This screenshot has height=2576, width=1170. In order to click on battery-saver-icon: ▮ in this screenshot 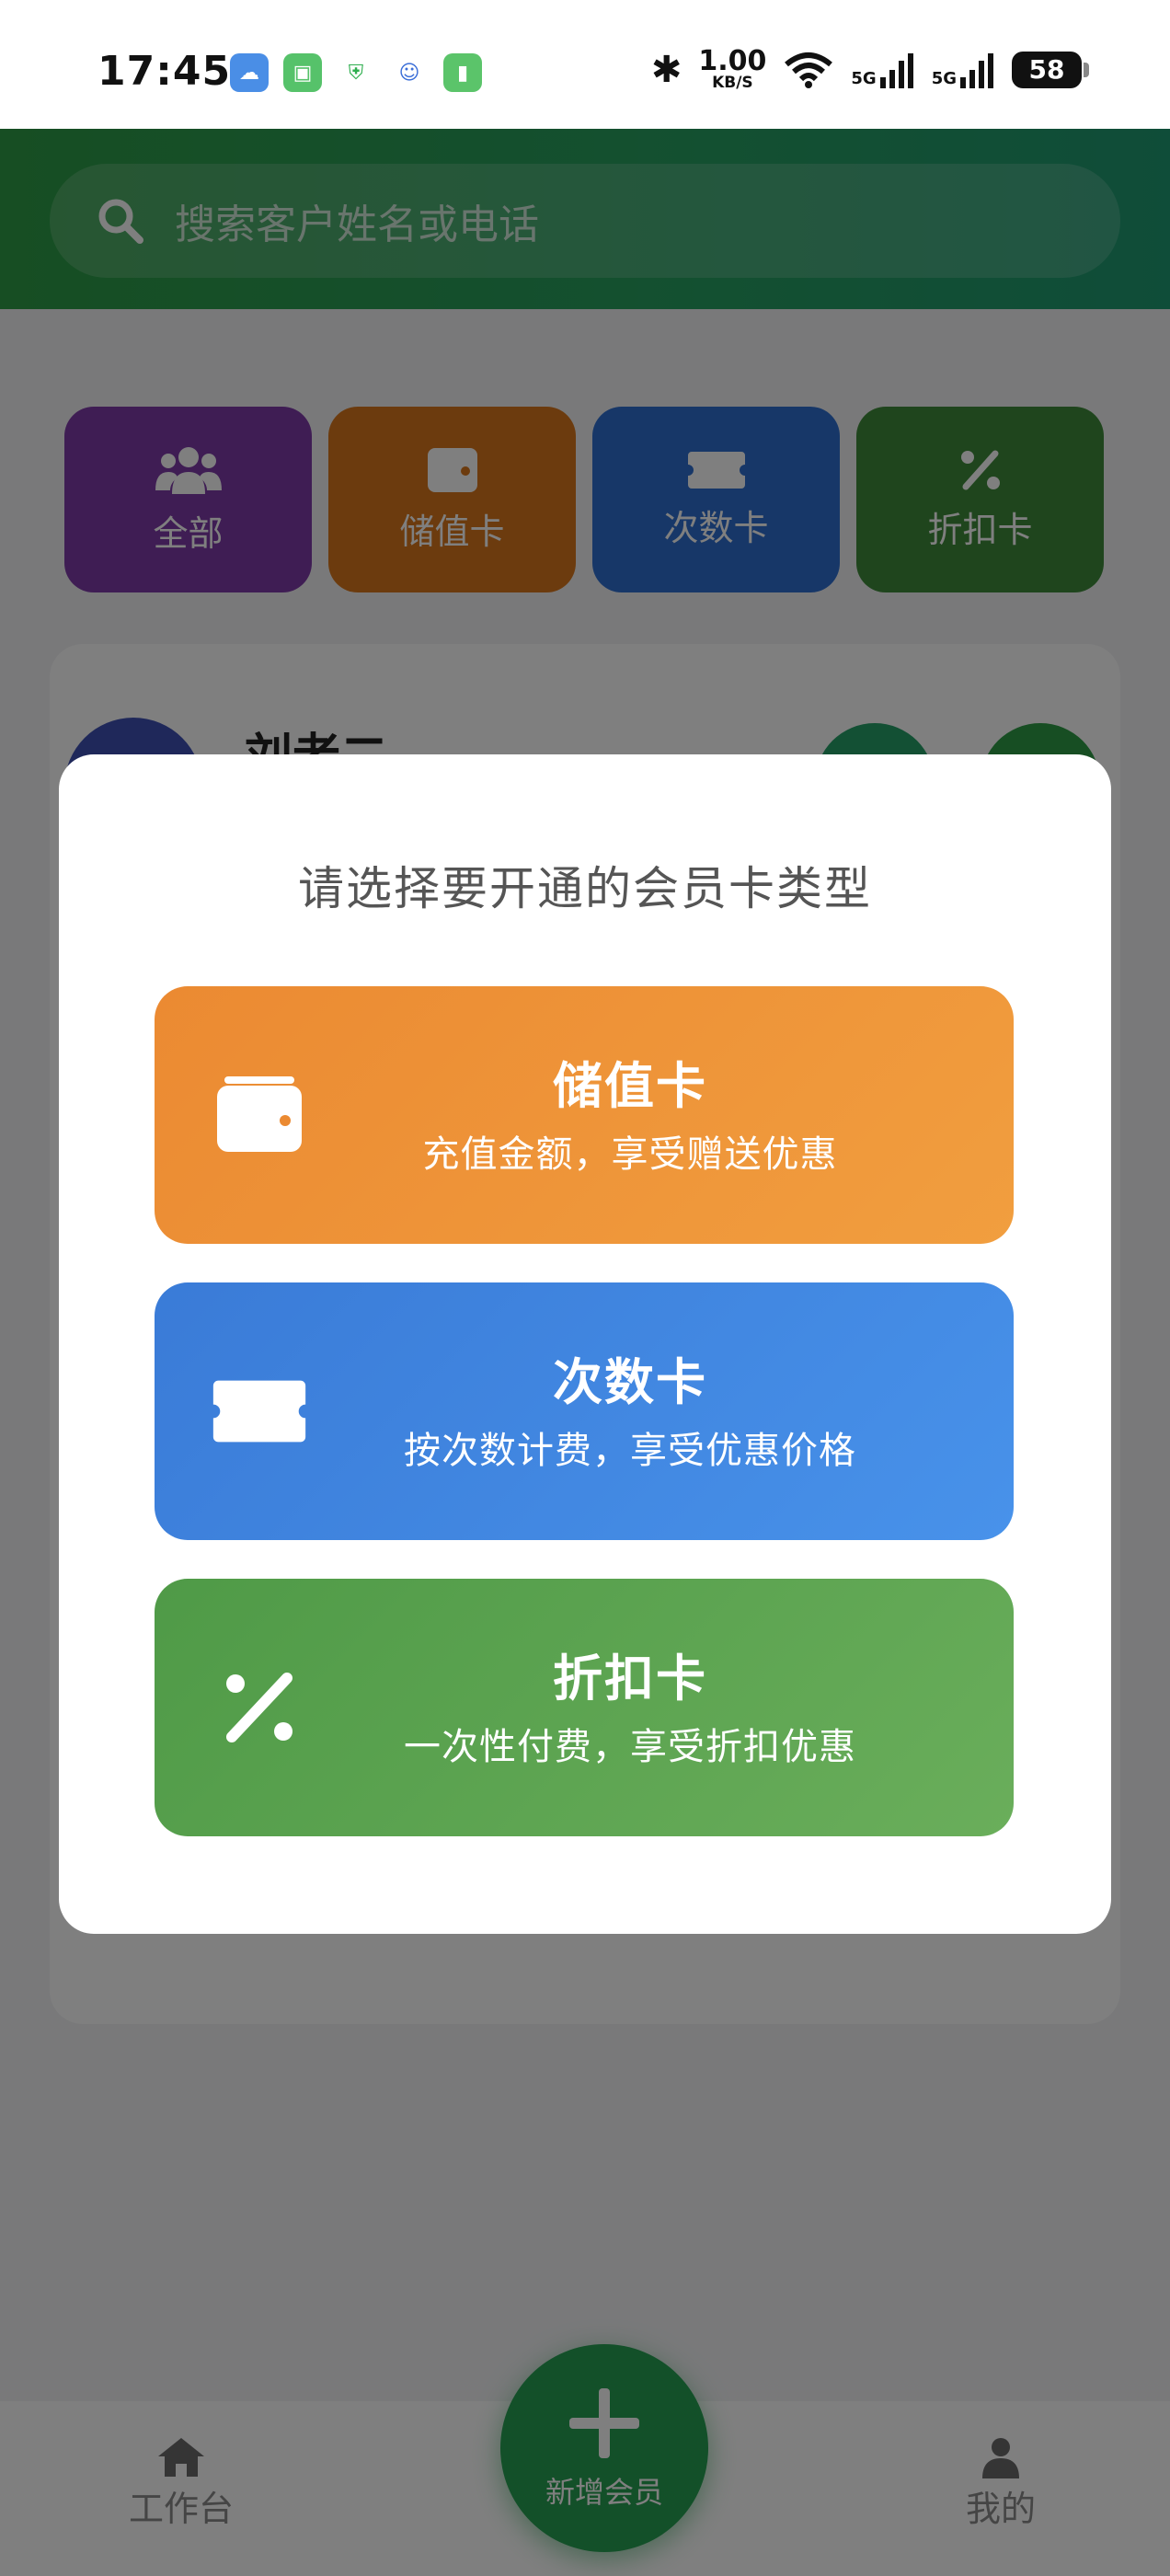, I will do `click(462, 72)`.